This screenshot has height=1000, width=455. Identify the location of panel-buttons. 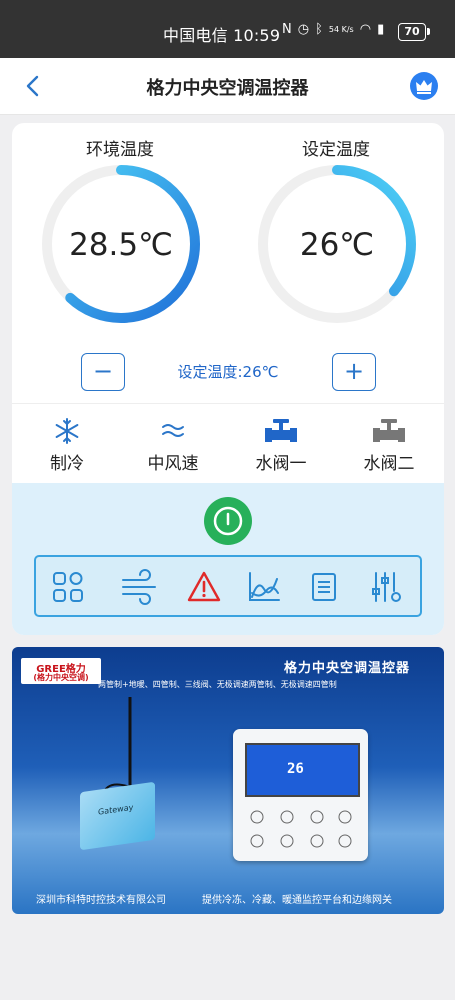
(301, 829).